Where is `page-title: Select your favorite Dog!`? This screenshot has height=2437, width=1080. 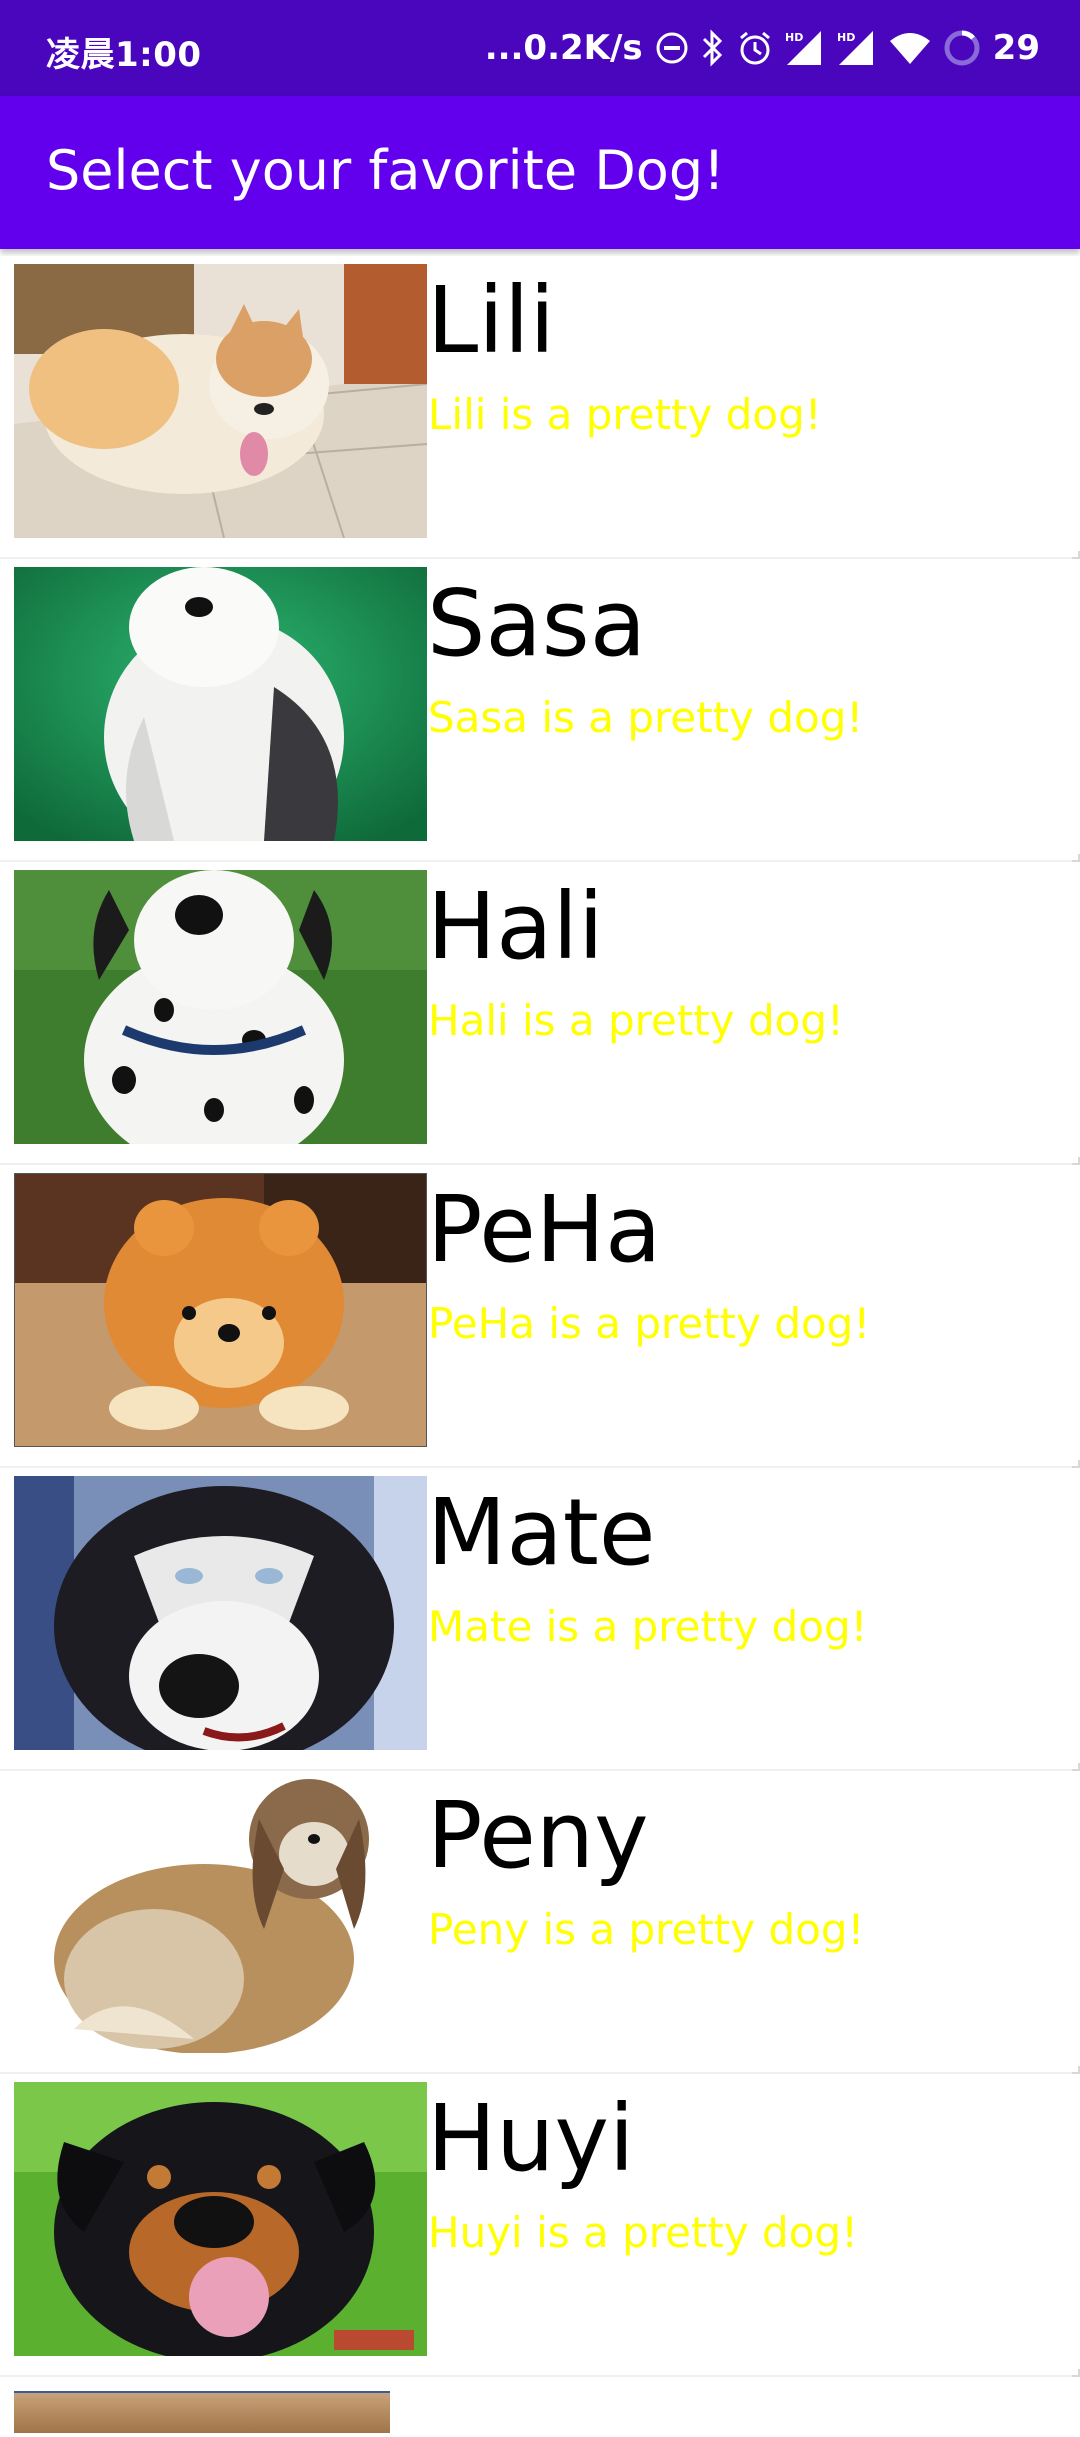 page-title: Select your favorite Dog! is located at coordinates (385, 170).